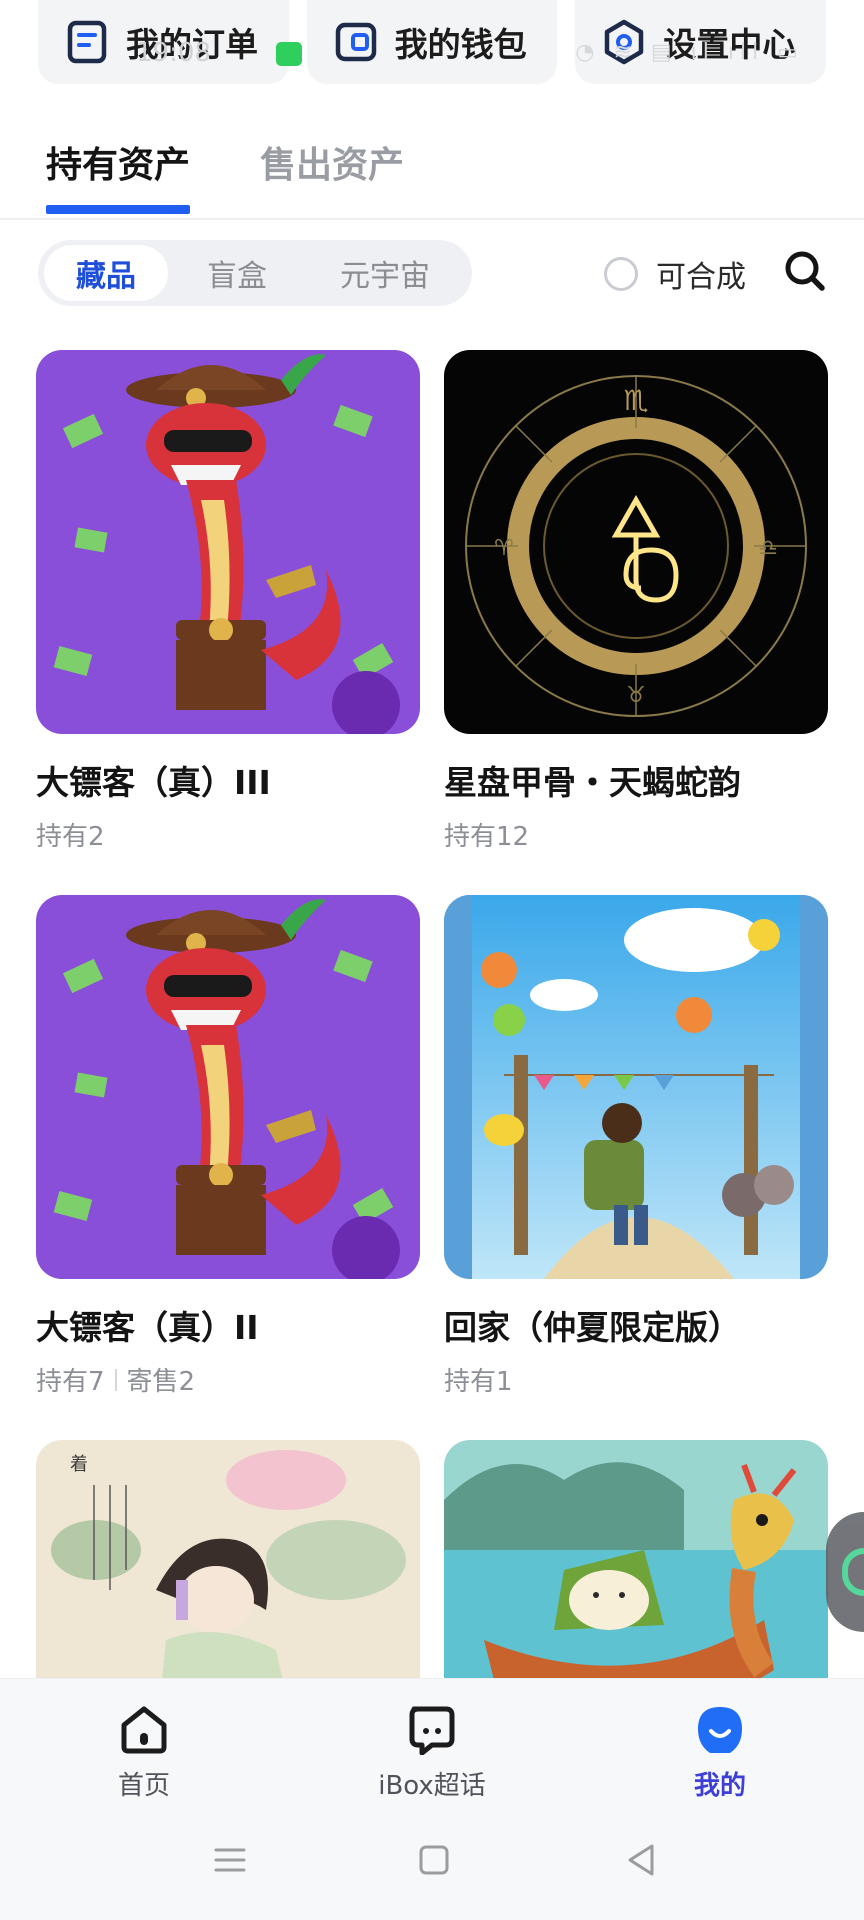  I want to click on settings-icon, so click(624, 42).